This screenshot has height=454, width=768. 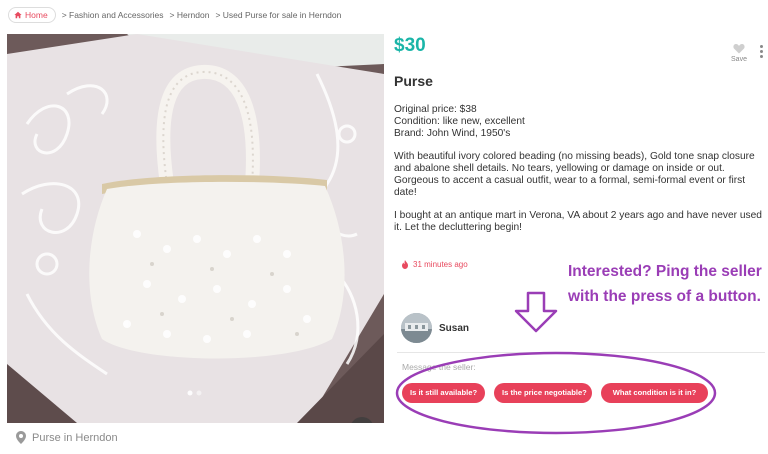 What do you see at coordinates (439, 367) in the screenshot?
I see `message-seller-label: Message the seller:` at bounding box center [439, 367].